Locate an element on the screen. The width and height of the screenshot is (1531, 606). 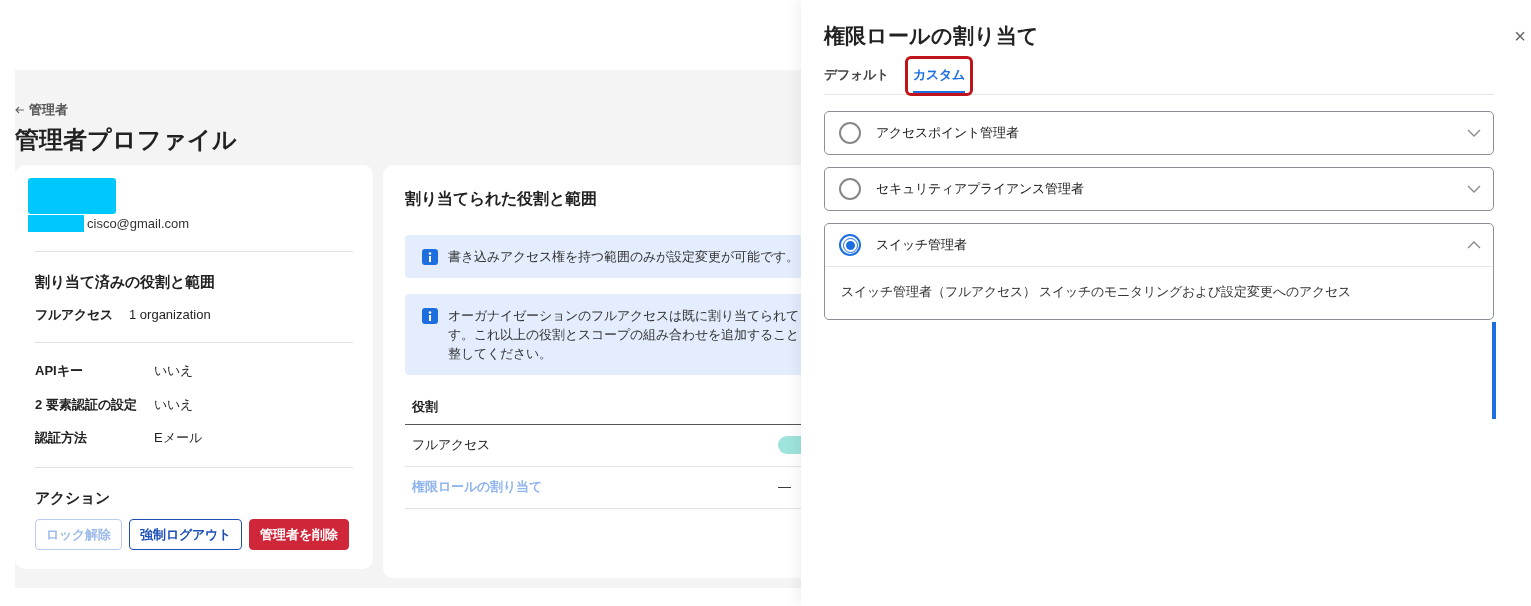
notice-text: す。これ以上の役割とスコープの組み合わせを追加すること is located at coordinates (623, 334).